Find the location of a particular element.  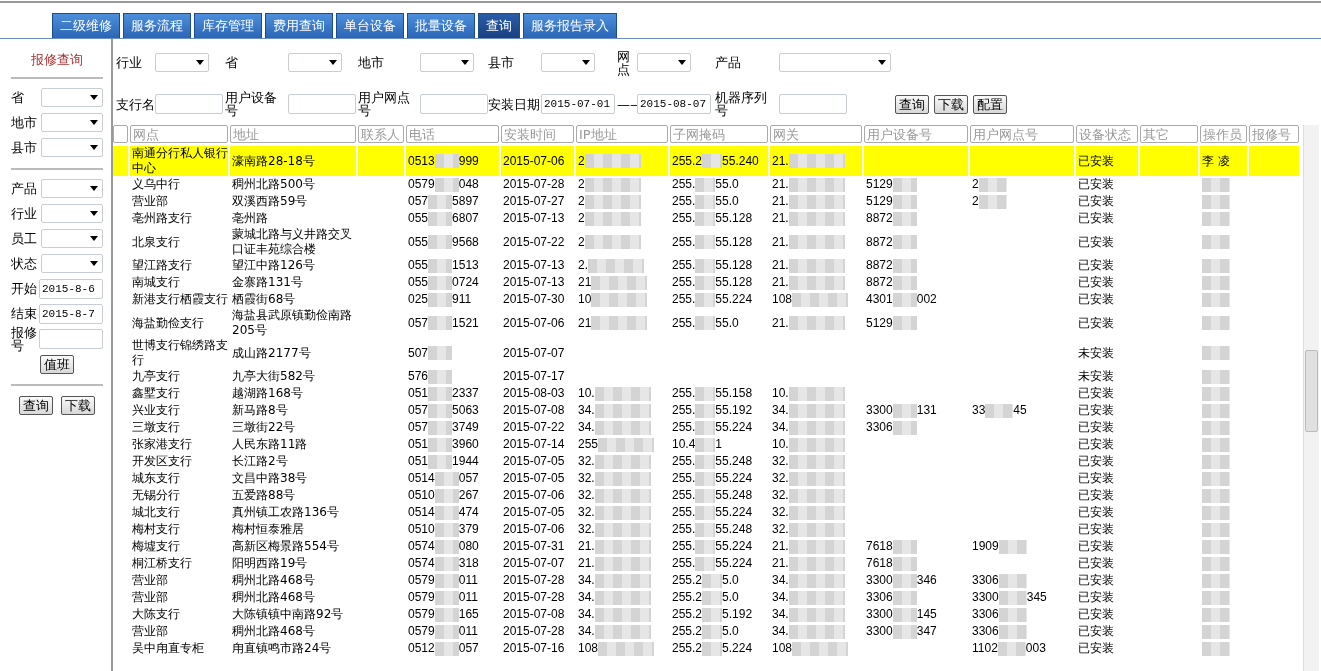

input-field: 2015-08-07 is located at coordinates (674, 104).